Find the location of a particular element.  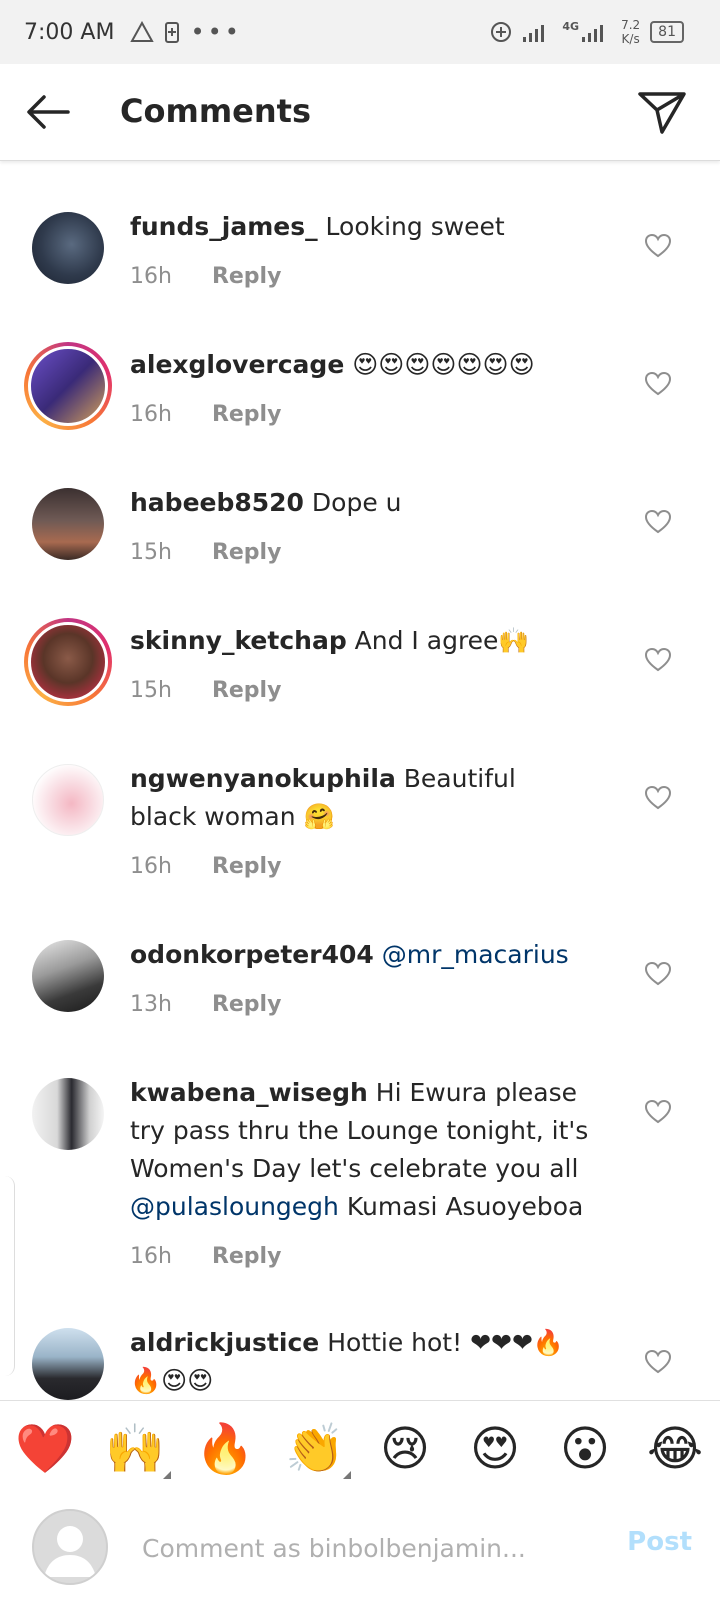

comment-input is located at coordinates (362, 1548).